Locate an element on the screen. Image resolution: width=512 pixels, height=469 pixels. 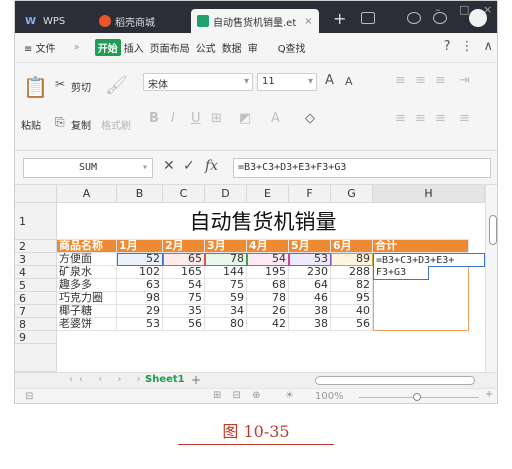
table-cell: 35 is located at coordinates (184, 311).